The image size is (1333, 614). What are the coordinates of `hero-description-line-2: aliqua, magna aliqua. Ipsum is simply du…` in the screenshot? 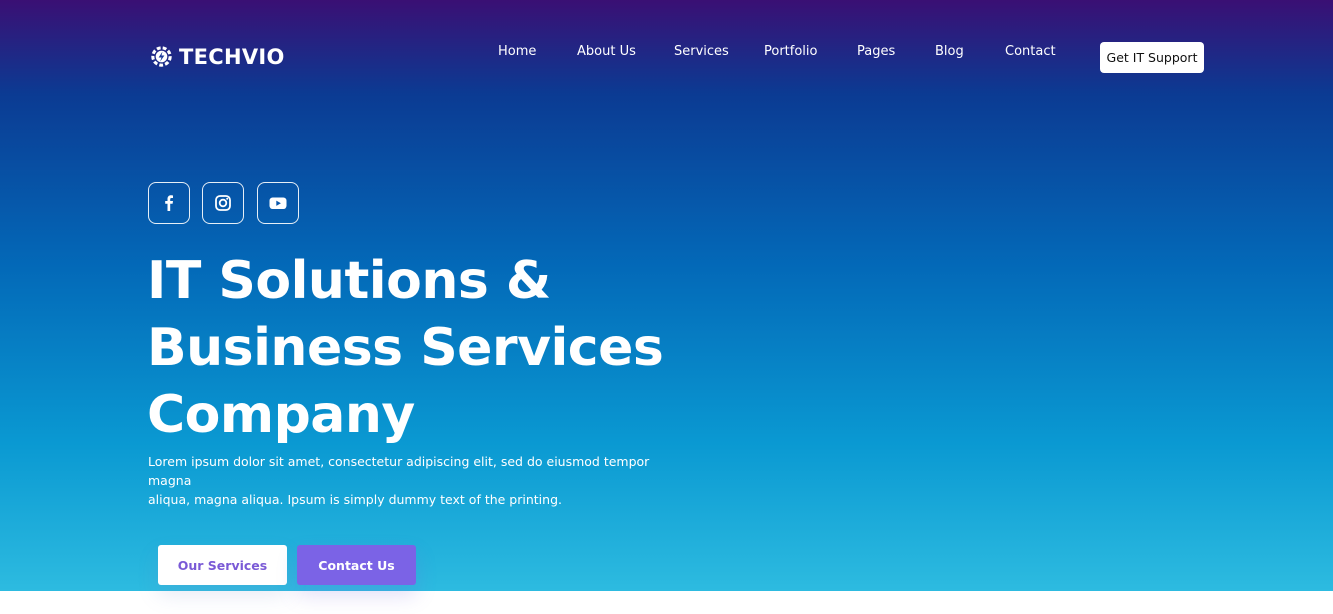 It's located at (355, 499).